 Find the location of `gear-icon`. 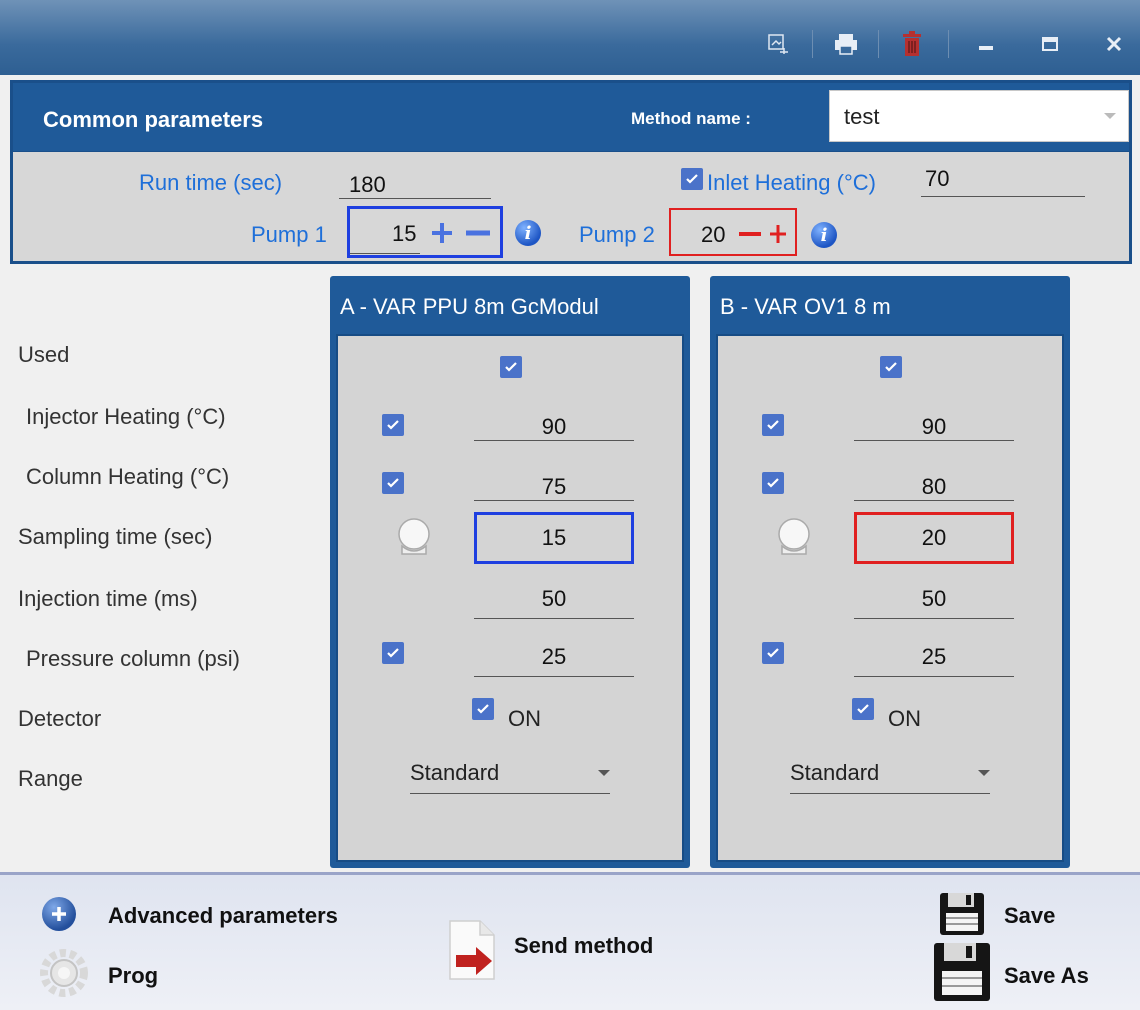

gear-icon is located at coordinates (64, 973).